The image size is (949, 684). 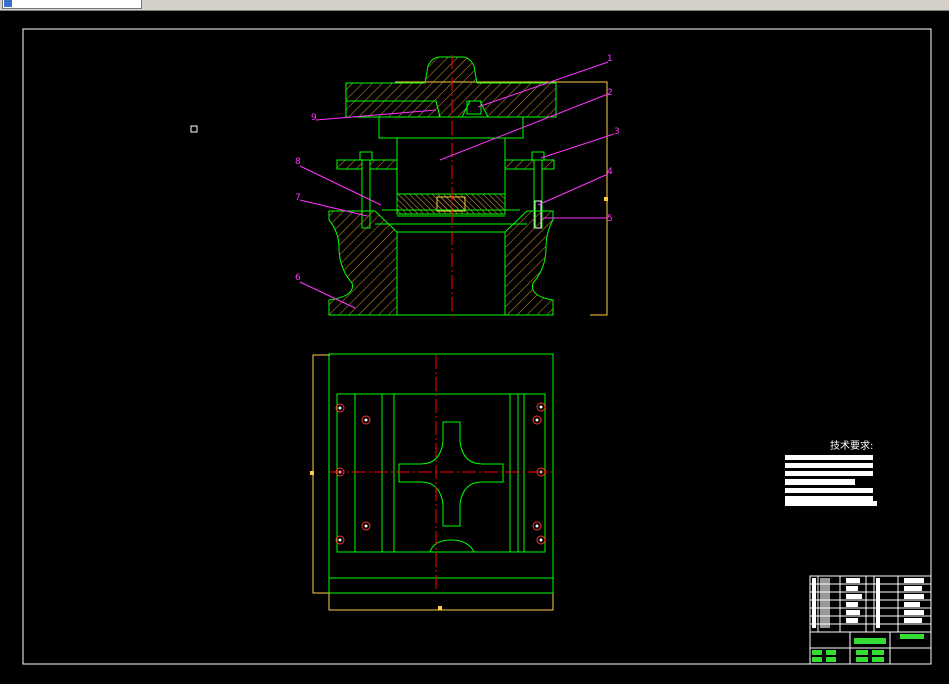 What do you see at coordinates (298, 198) in the screenshot?
I see `part-number-7: 7` at bounding box center [298, 198].